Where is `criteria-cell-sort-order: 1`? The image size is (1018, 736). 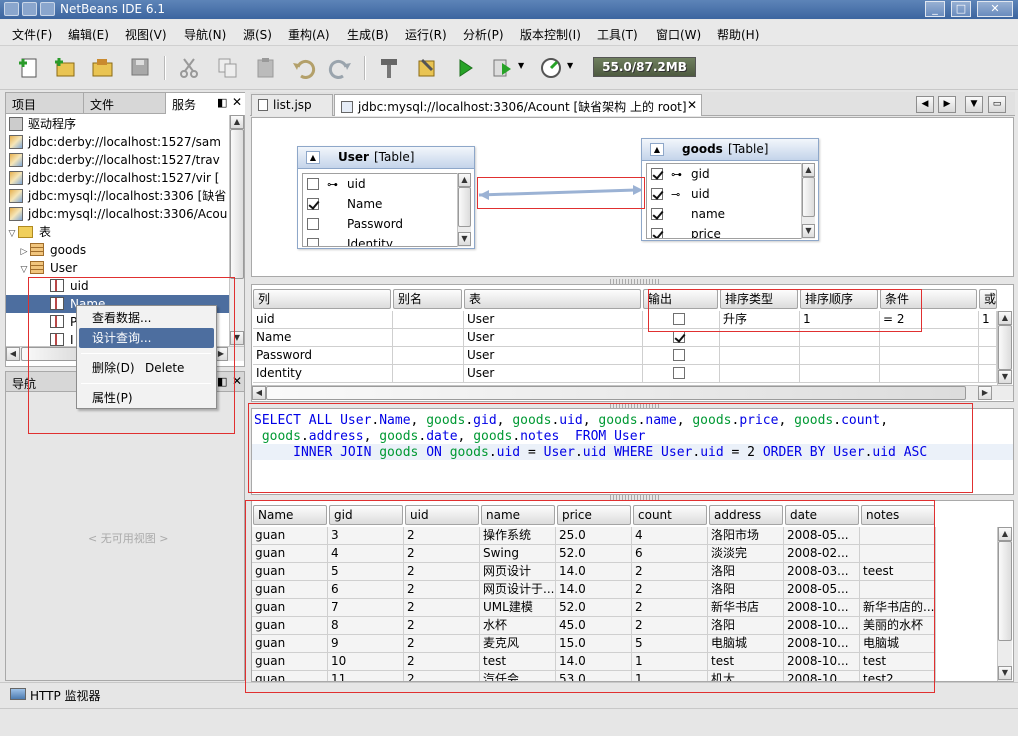
criteria-cell-sort-order: 1 is located at coordinates (840, 320).